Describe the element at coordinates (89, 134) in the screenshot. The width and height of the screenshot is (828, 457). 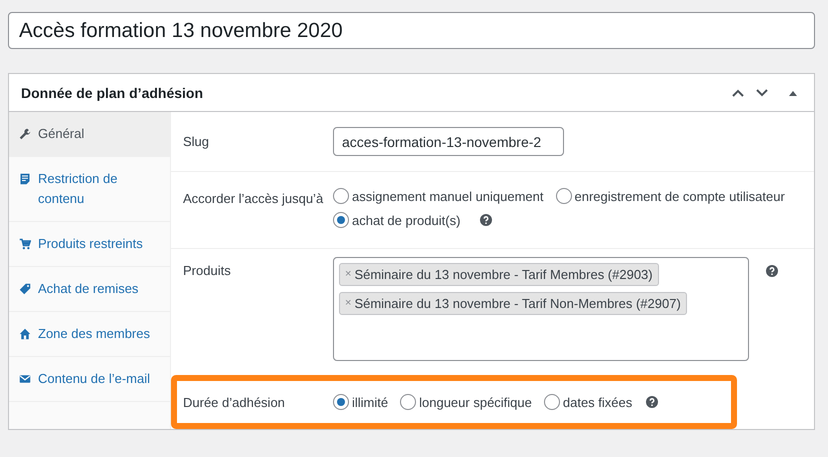
I see `sidebar-tab: Général` at that location.